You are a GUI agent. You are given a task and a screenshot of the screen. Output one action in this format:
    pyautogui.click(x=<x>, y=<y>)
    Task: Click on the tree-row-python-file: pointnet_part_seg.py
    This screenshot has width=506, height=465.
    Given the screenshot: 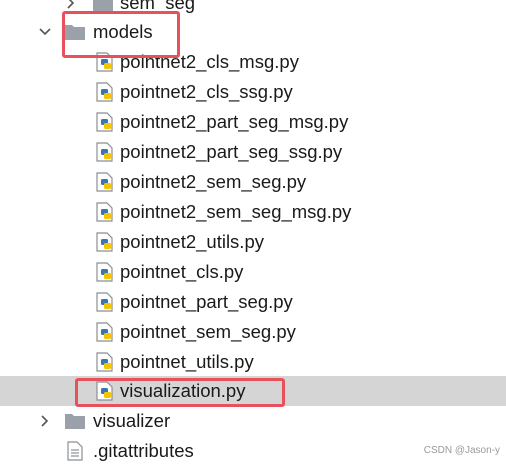 What is the action you would take?
    pyautogui.click(x=253, y=302)
    